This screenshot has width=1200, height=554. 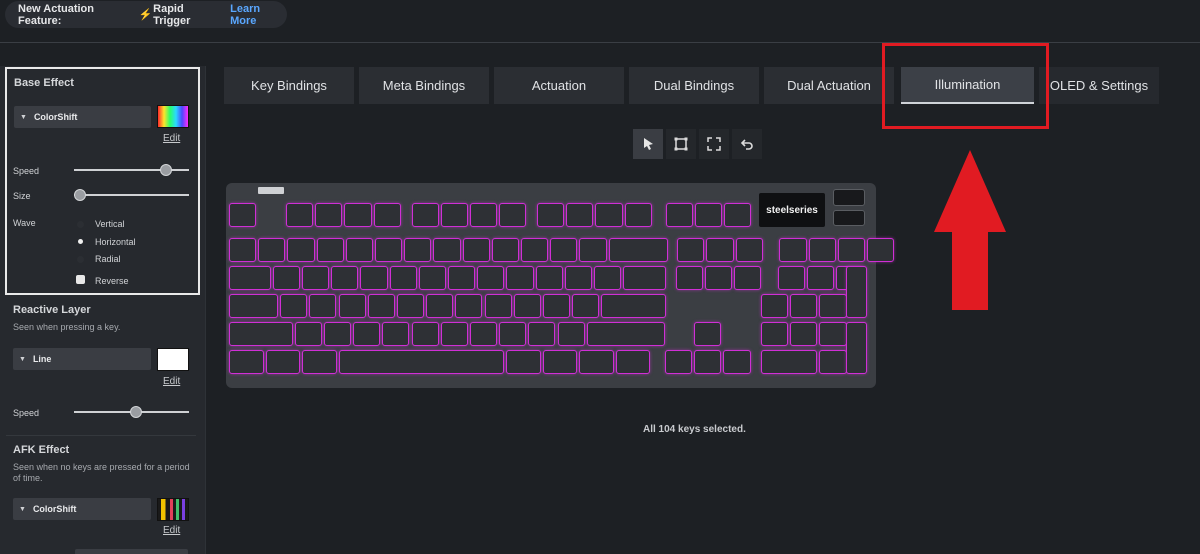 I want to click on tab-actuation: Actuation, so click(x=559, y=85).